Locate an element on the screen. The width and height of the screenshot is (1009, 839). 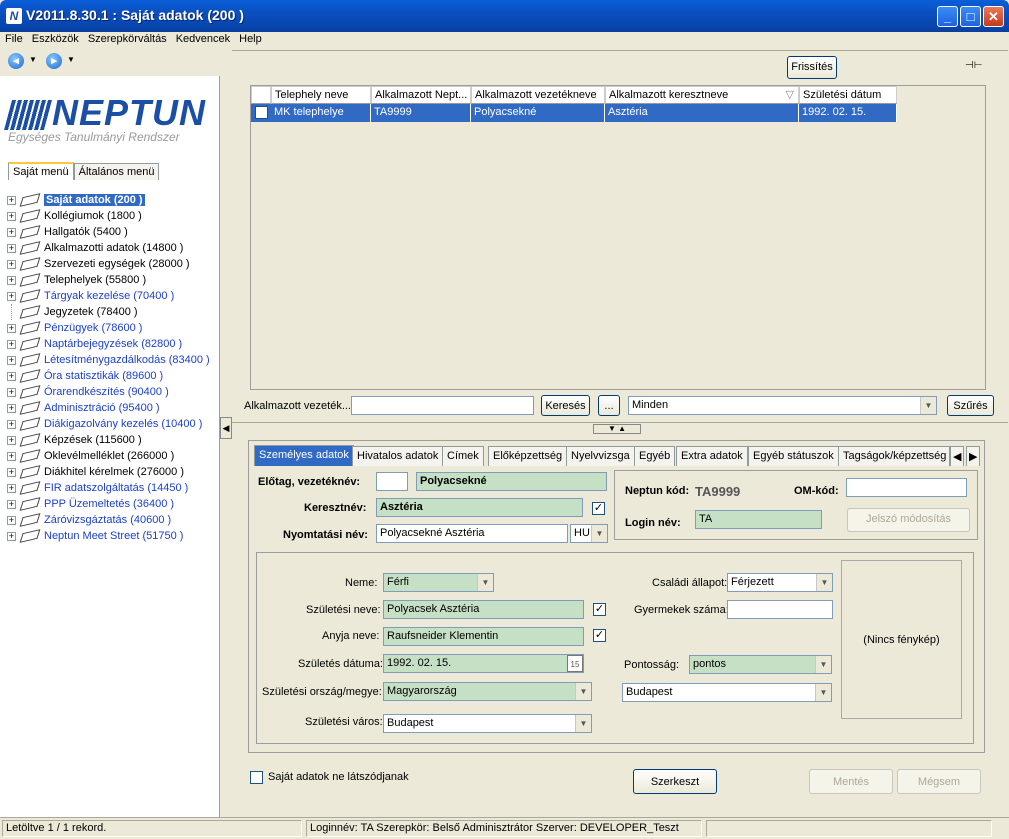
grid-header-firstname: Alkalmazott keresztneve ▽ is located at coordinates (702, 95).